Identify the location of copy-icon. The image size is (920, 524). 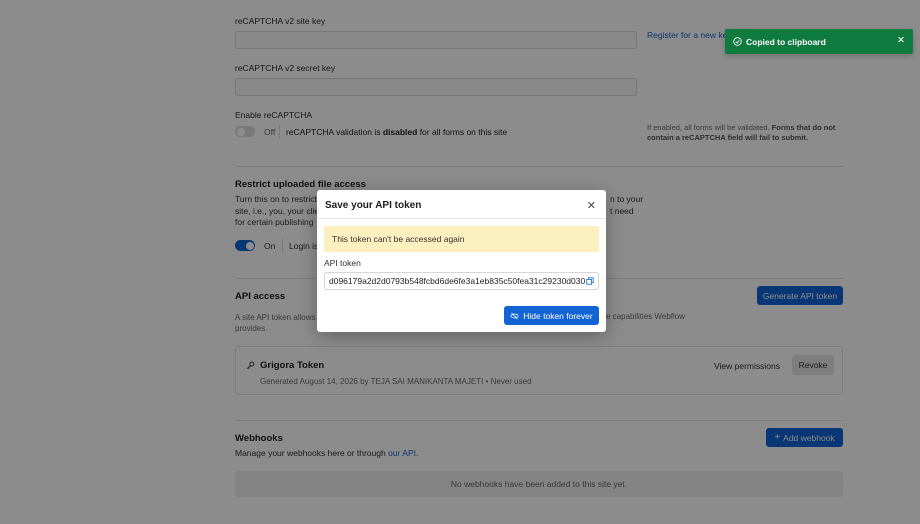
(590, 281).